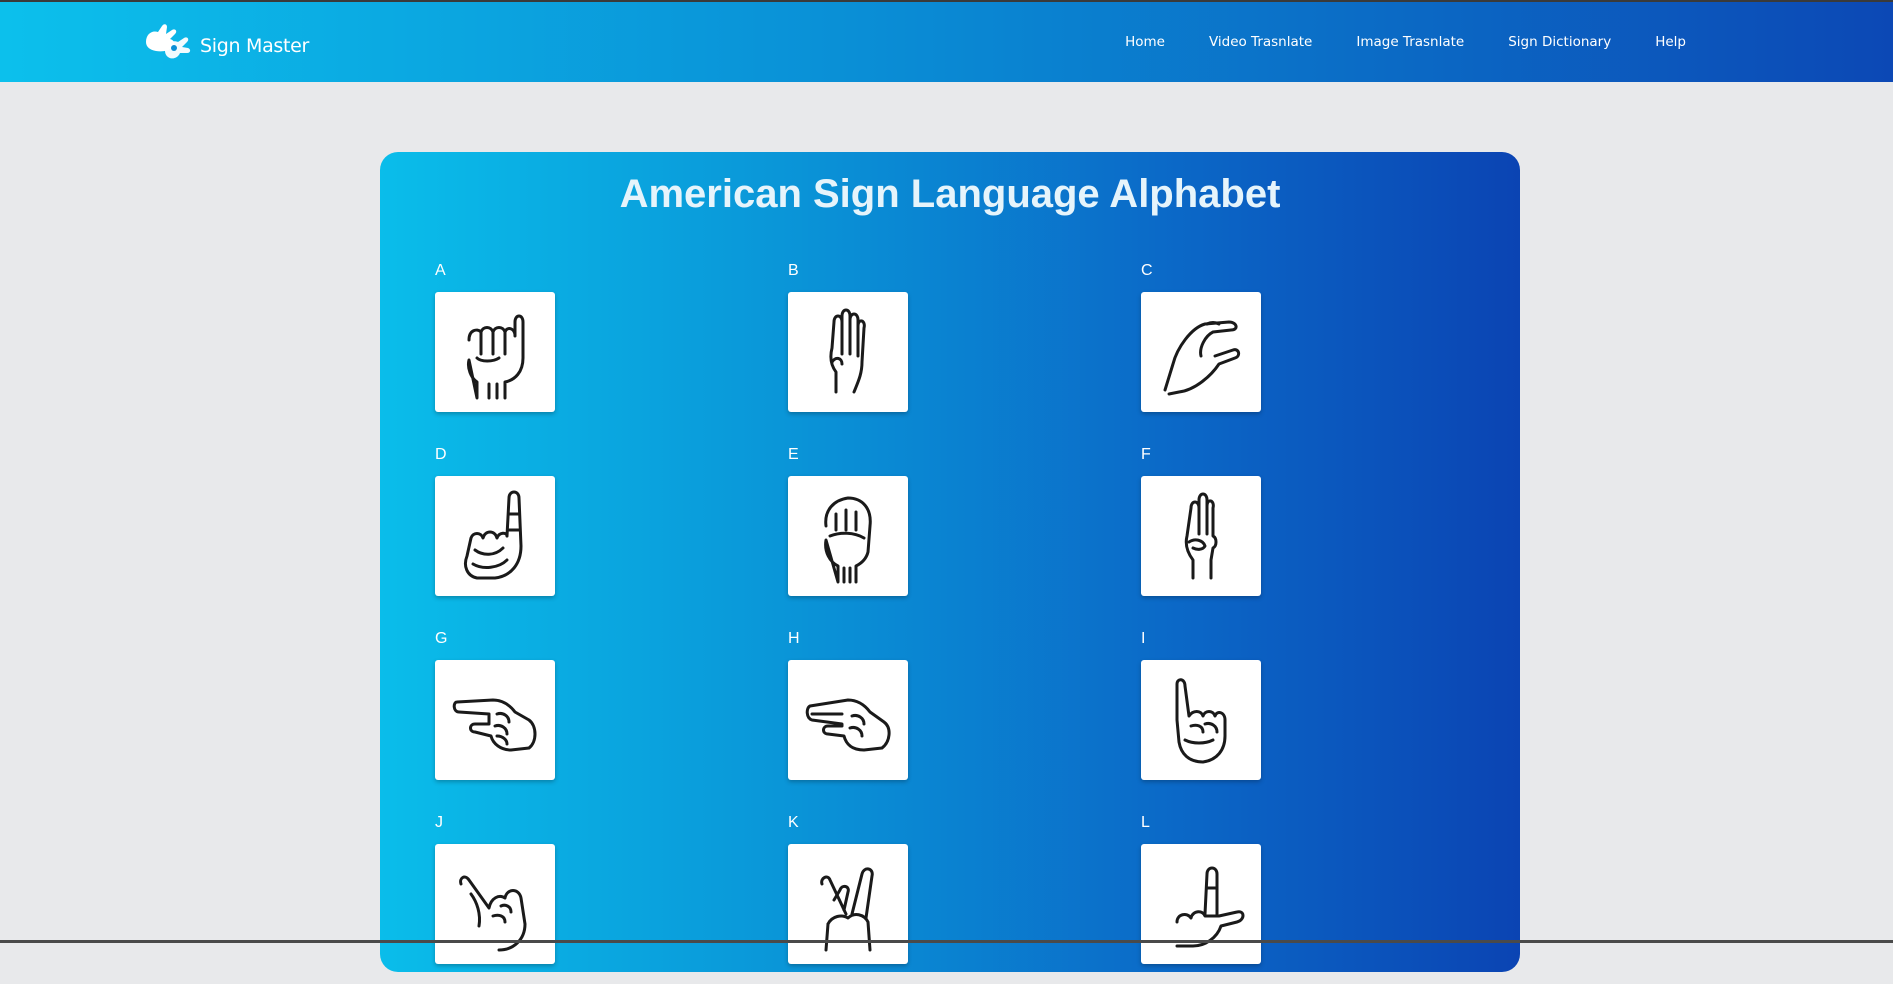 This screenshot has width=1893, height=984. I want to click on letter-label: J, so click(439, 822).